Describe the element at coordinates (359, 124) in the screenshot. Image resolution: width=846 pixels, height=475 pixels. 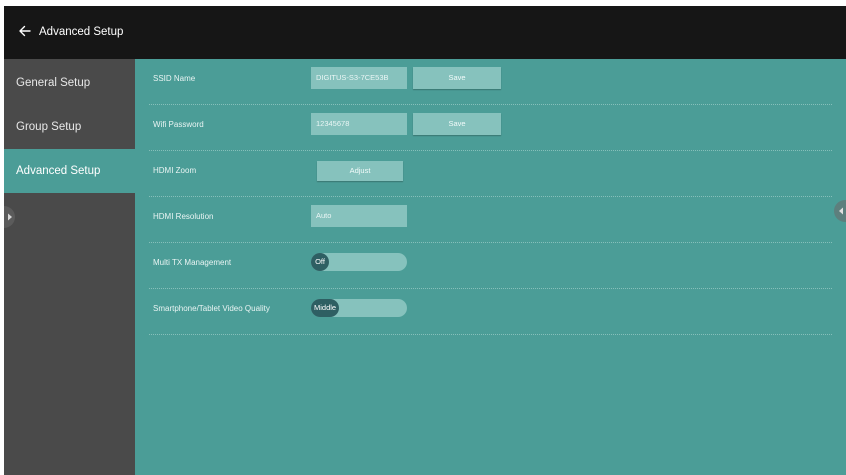
I see `wifi-password-input: 12345678` at that location.